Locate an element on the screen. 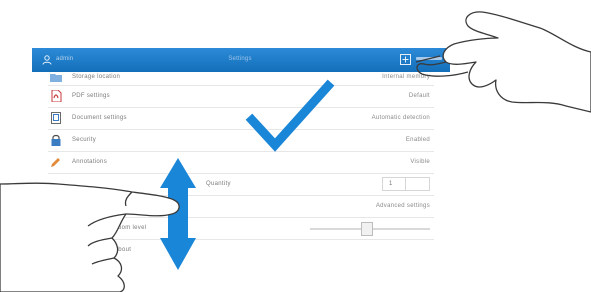 The height and width of the screenshot is (292, 591). user-icon is located at coordinates (47, 60).